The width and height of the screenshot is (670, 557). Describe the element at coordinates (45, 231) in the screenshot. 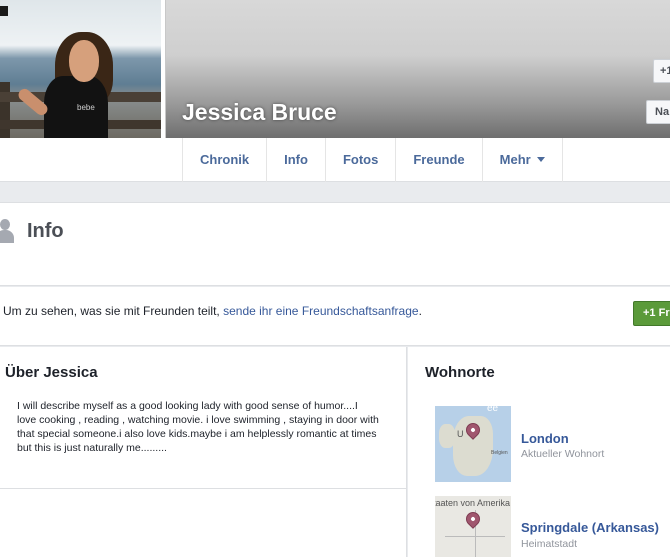

I see `page-title: Info` at that location.